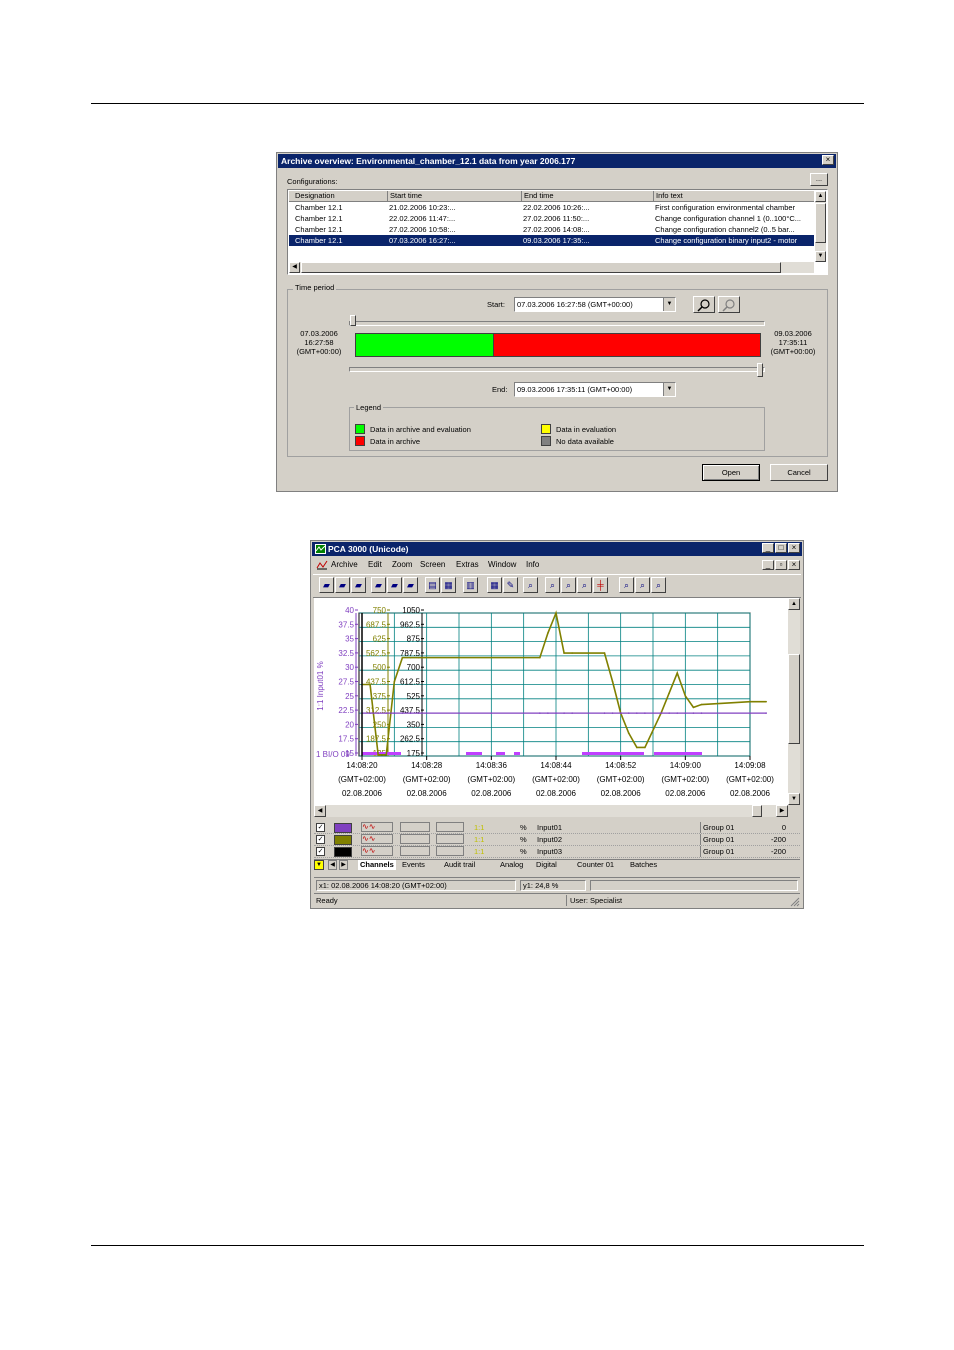 Image resolution: width=954 pixels, height=1350 pixels. What do you see at coordinates (552, 585) in the screenshot?
I see `zoom-area-icon: ⌕` at bounding box center [552, 585].